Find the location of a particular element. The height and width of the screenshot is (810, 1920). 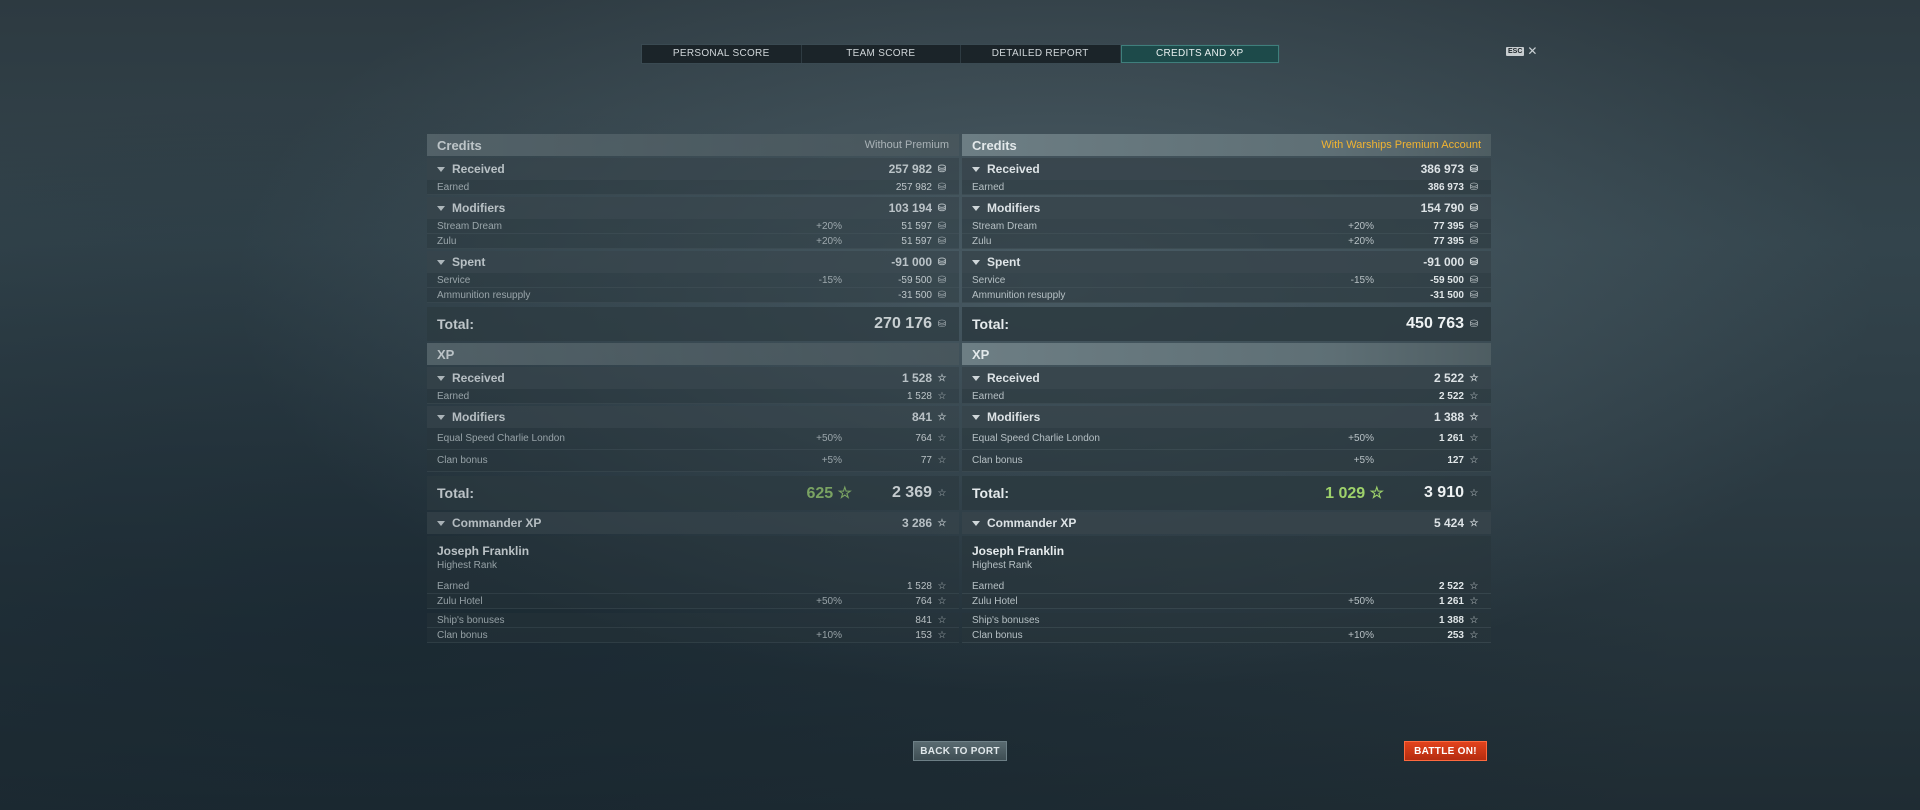

xp-received-group: Received 1 528 ☆ is located at coordinates (693, 378).